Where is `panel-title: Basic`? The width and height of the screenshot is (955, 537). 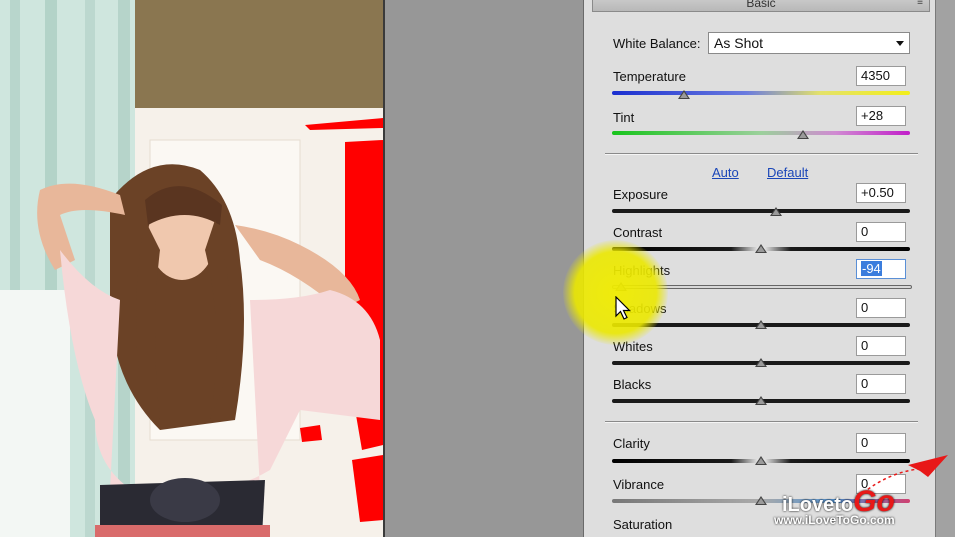 panel-title: Basic is located at coordinates (761, 5).